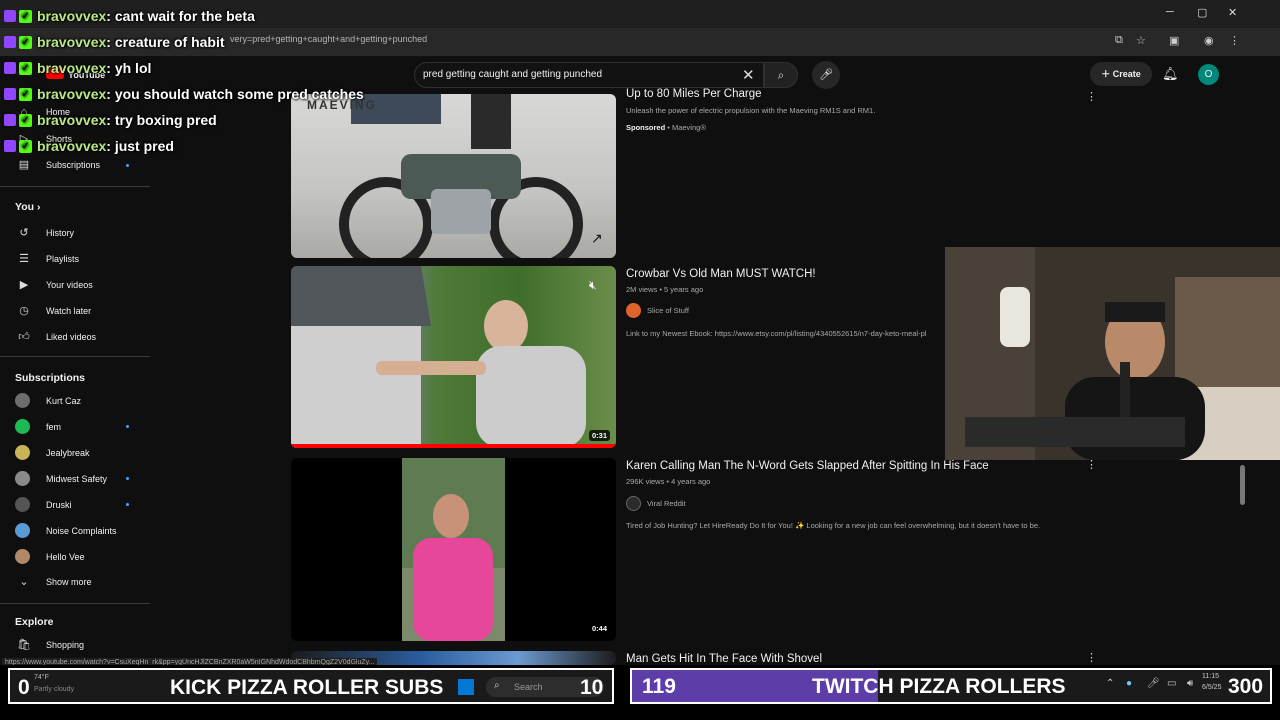 The height and width of the screenshot is (720, 1280). What do you see at coordinates (453, 357) in the screenshot?
I see `video-thumbnail: 🔇︎ 0:31` at bounding box center [453, 357].